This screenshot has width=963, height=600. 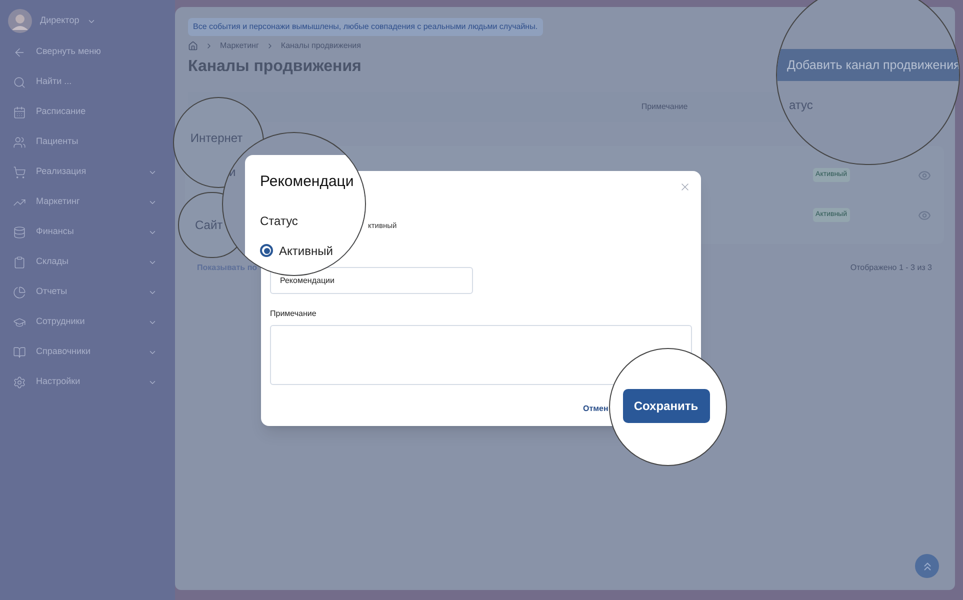 I want to click on status-label: Статус, so click(x=279, y=221).